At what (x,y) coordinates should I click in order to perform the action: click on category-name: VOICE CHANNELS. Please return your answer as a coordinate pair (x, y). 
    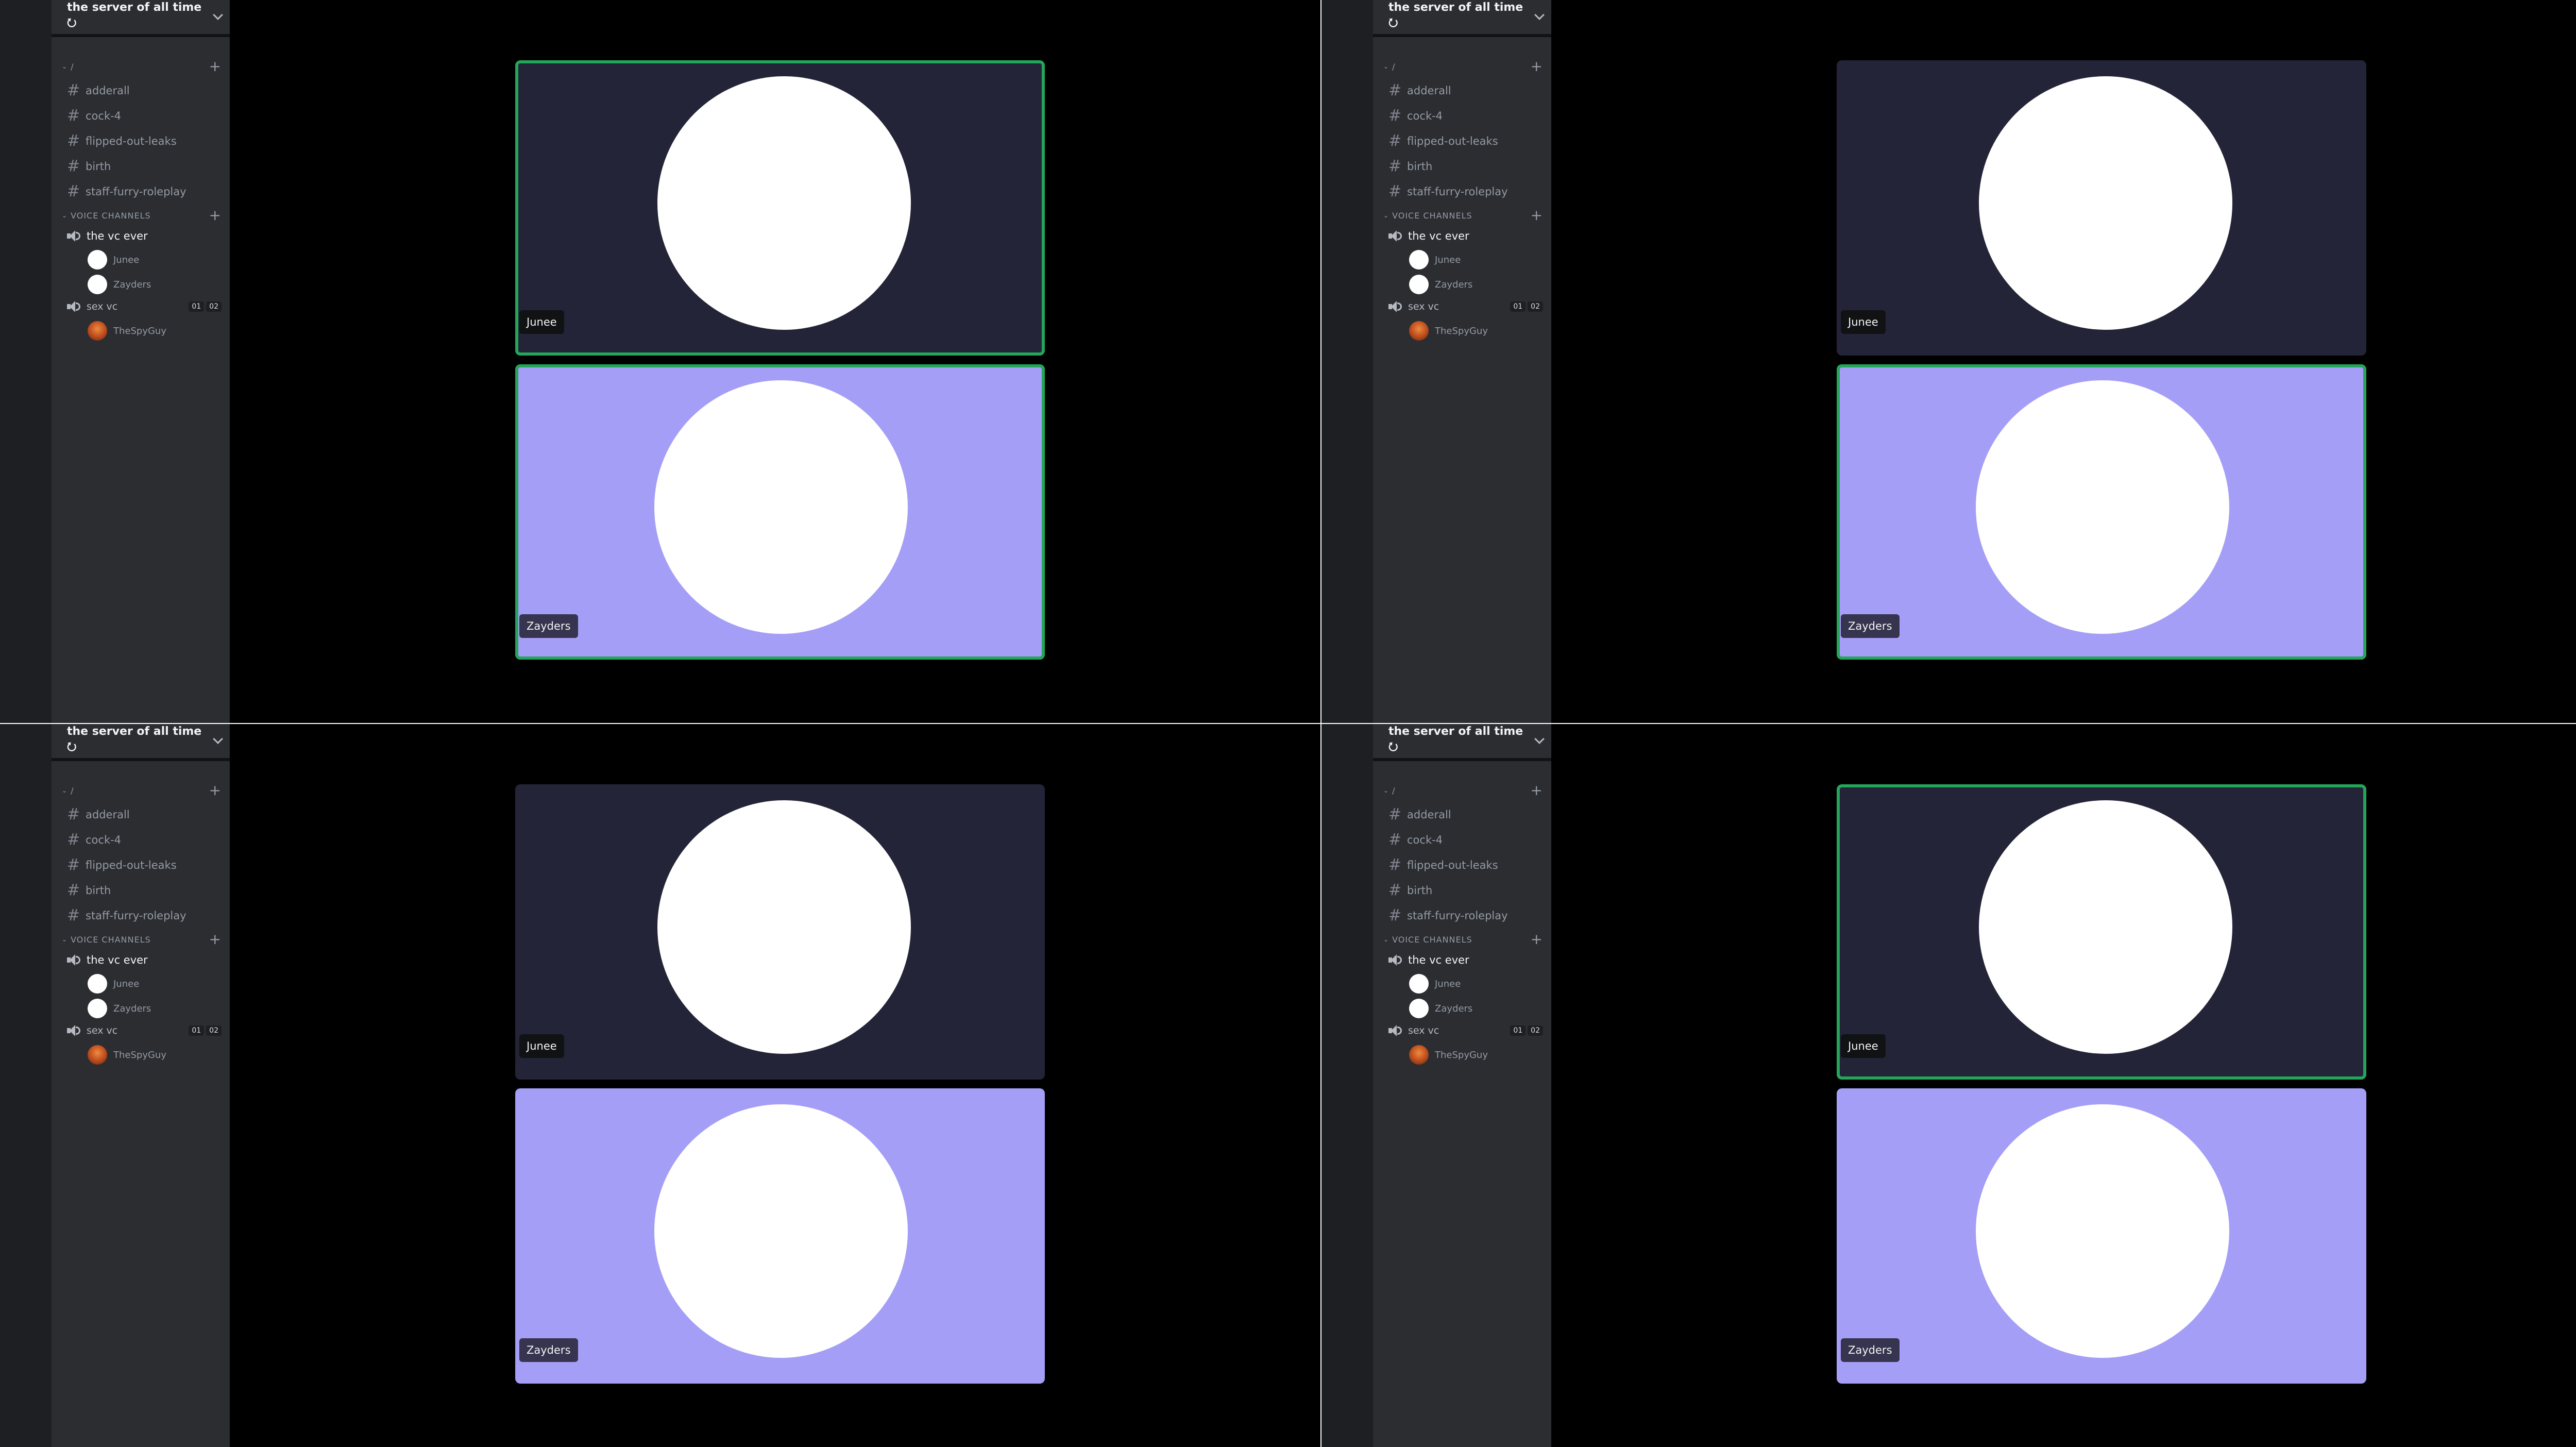
    Looking at the image, I should click on (111, 939).